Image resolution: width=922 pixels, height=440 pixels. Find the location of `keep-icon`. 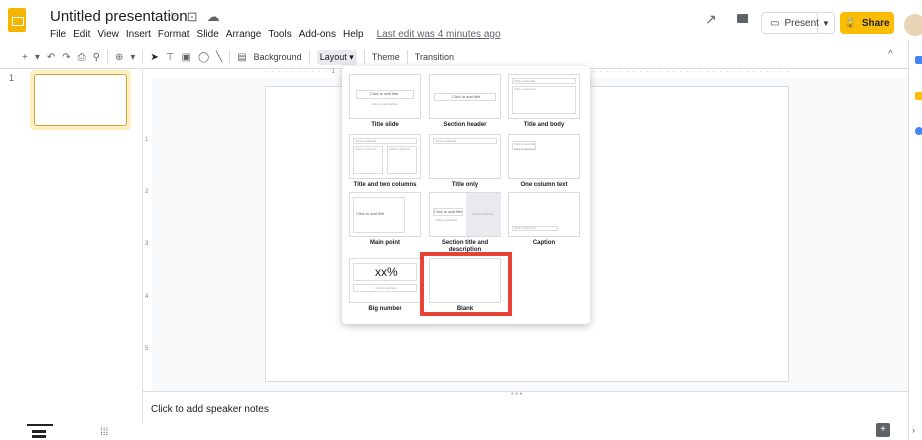

keep-icon is located at coordinates (918, 96).